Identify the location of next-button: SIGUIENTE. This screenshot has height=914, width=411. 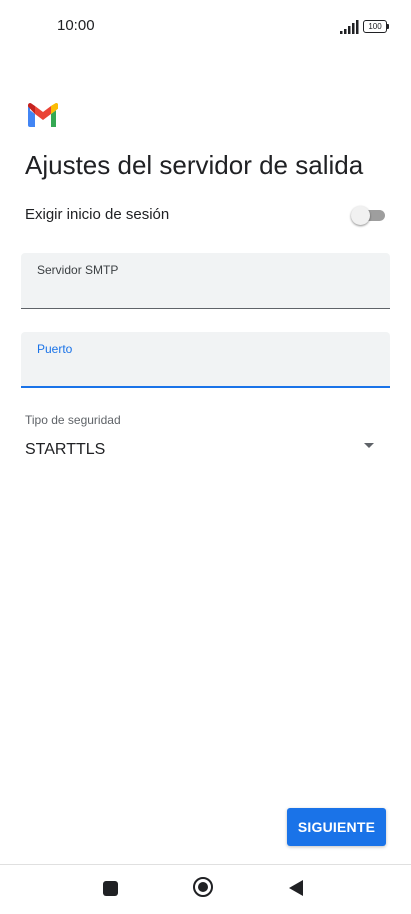
(336, 827).